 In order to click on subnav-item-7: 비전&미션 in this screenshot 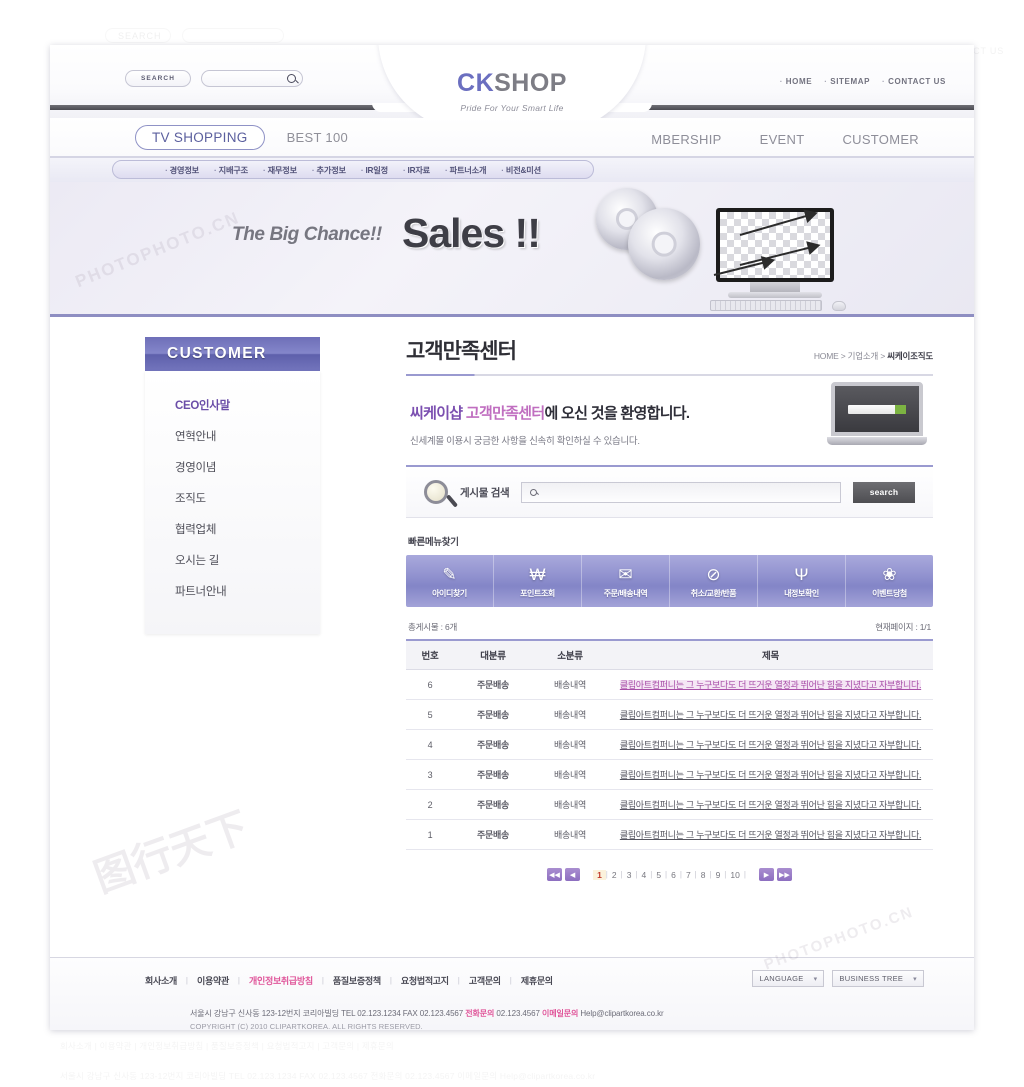, I will do `click(521, 170)`.